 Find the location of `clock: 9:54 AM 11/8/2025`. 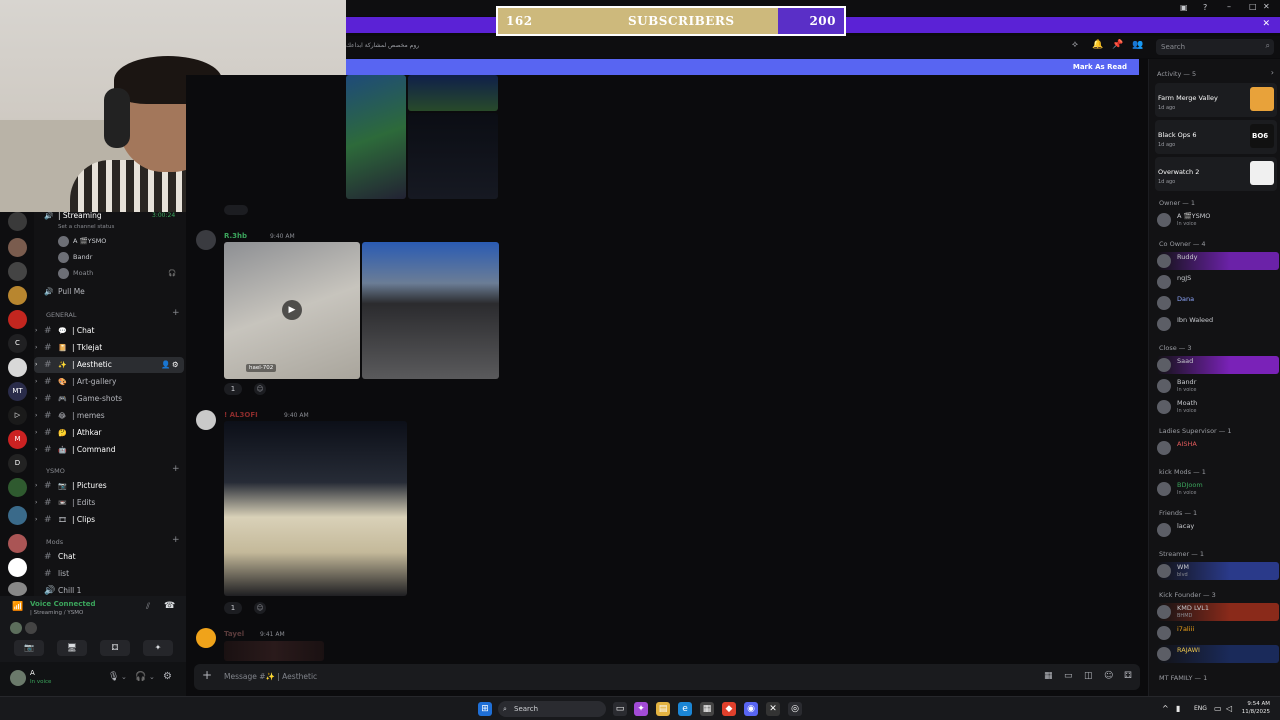

clock: 9:54 AM 11/8/2025 is located at coordinates (1256, 708).